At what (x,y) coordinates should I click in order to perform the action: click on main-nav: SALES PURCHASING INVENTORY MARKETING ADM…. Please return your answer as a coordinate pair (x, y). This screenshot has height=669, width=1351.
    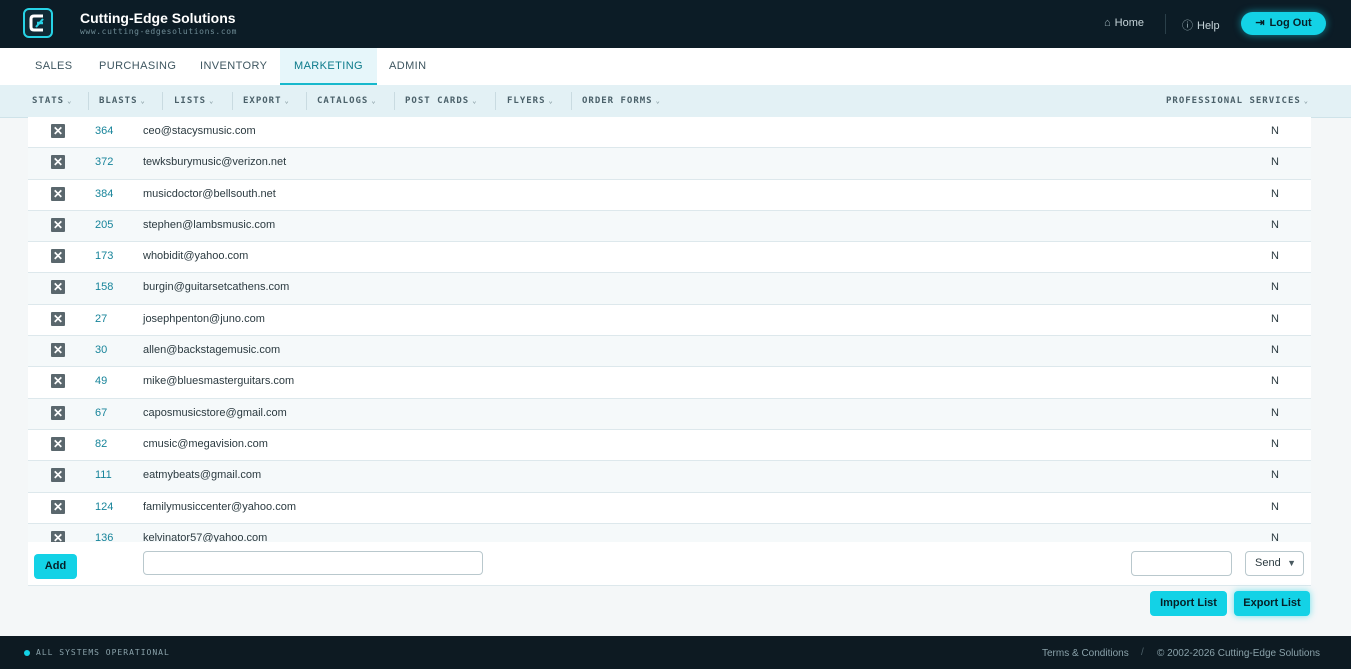
    Looking at the image, I should click on (675, 67).